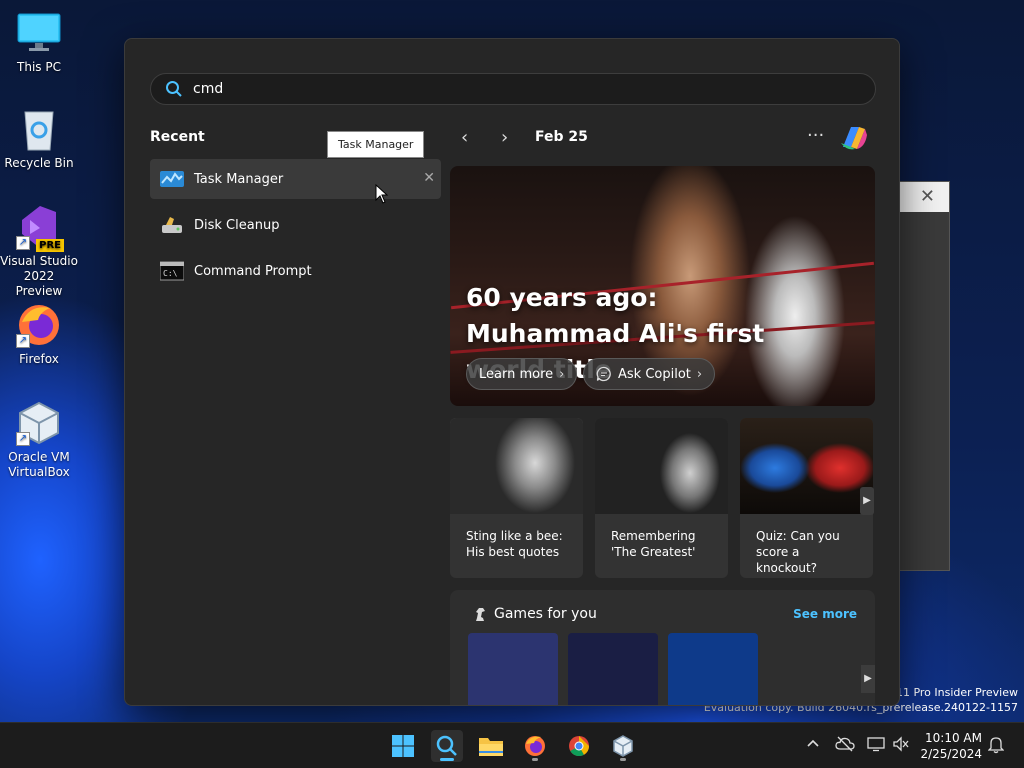 The width and height of the screenshot is (1024, 768). I want to click on see-more-link: See more, so click(825, 614).